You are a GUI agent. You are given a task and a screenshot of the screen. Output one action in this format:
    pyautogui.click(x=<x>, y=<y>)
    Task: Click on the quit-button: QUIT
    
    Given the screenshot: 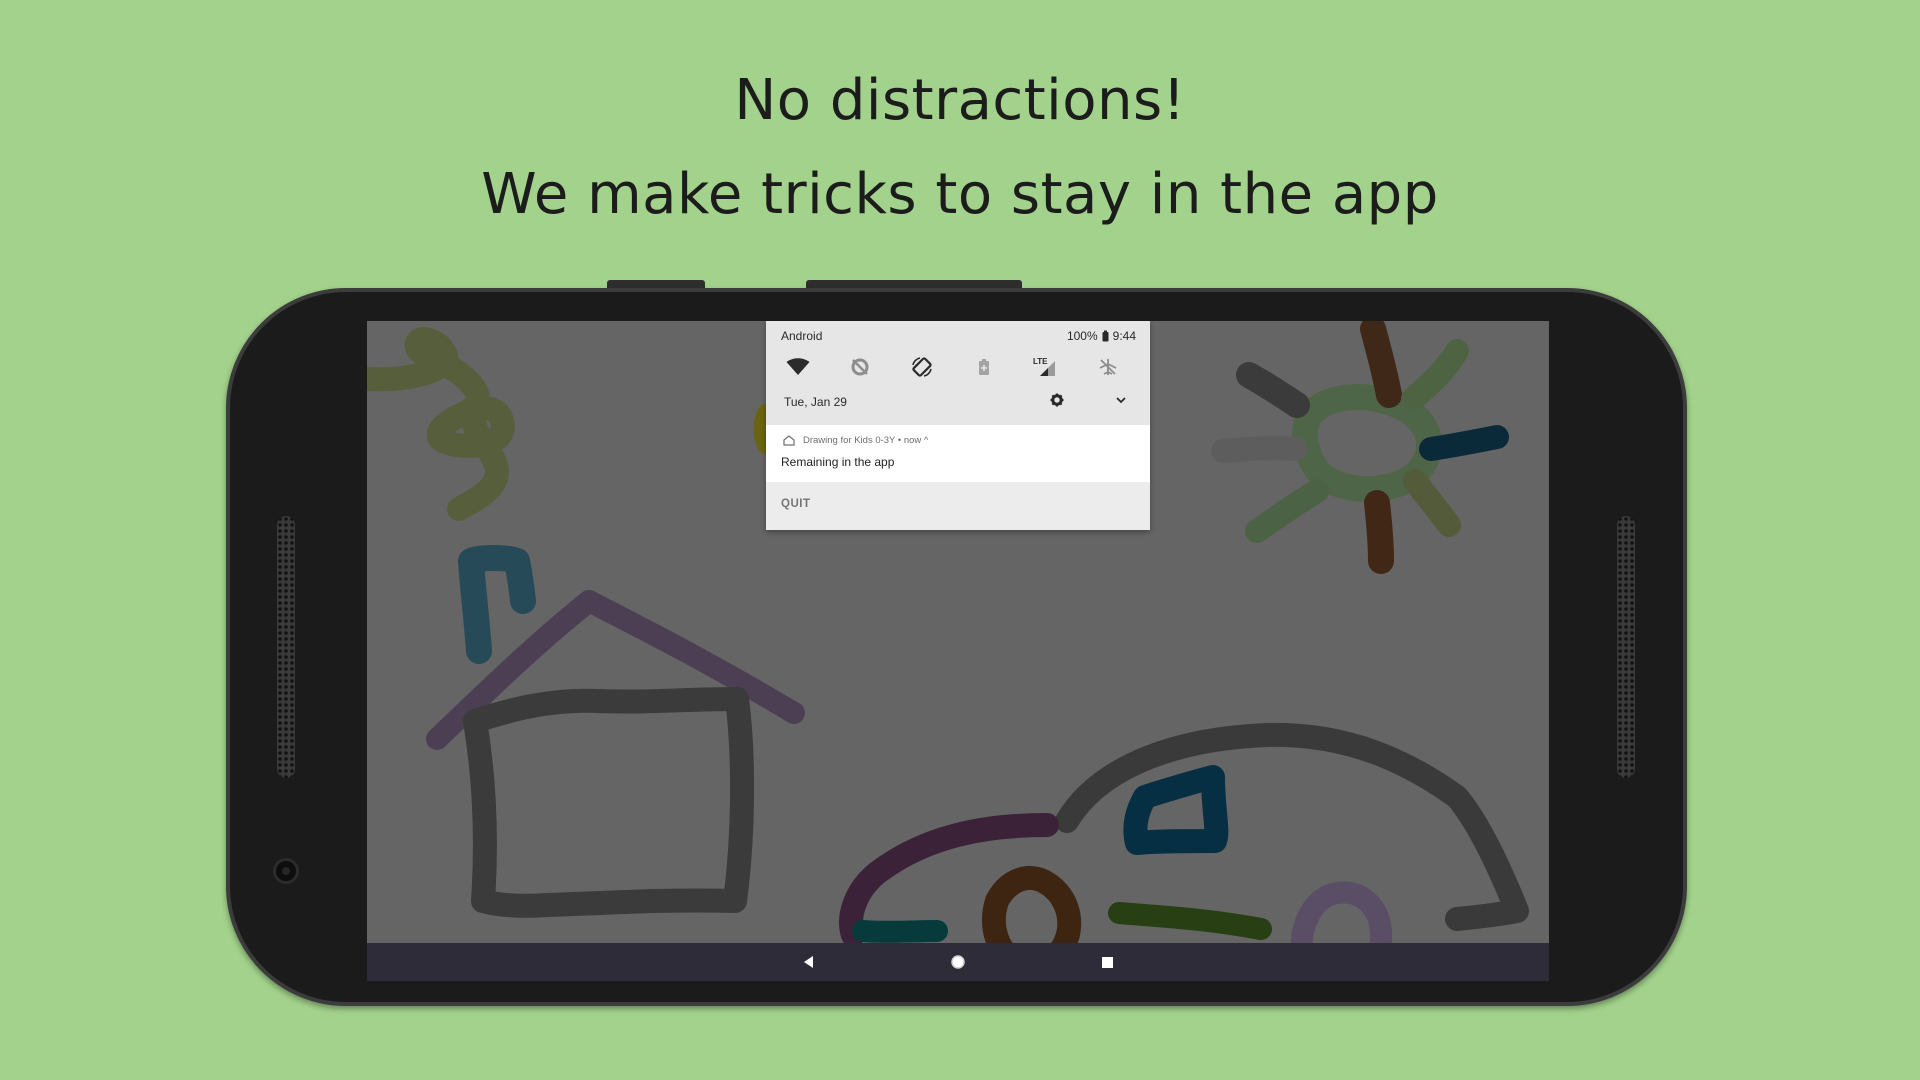 What is the action you would take?
    pyautogui.click(x=795, y=504)
    